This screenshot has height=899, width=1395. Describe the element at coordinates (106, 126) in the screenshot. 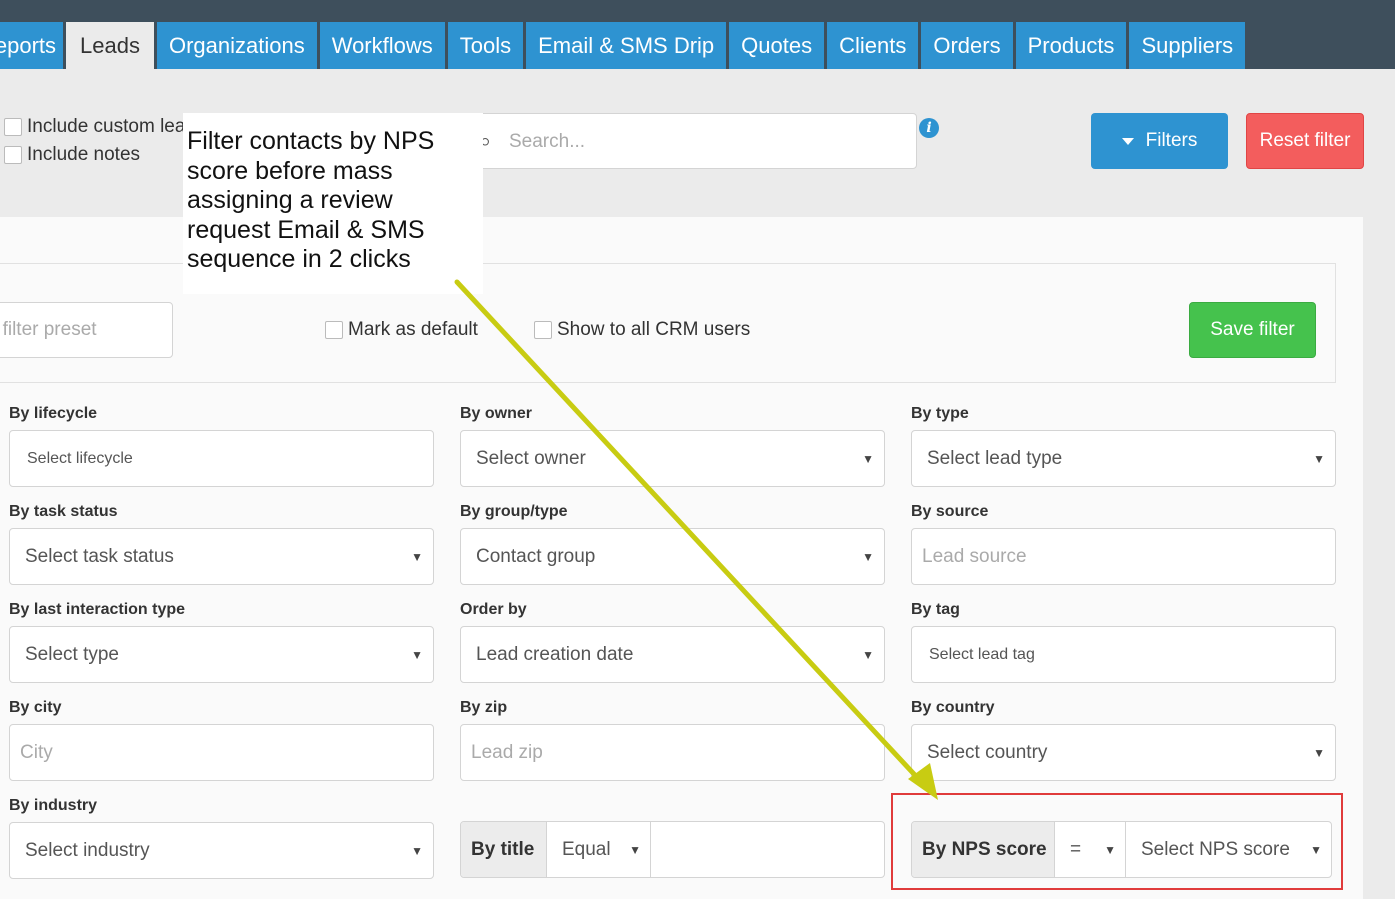

I see `include-custom-label: Include custom lea` at that location.